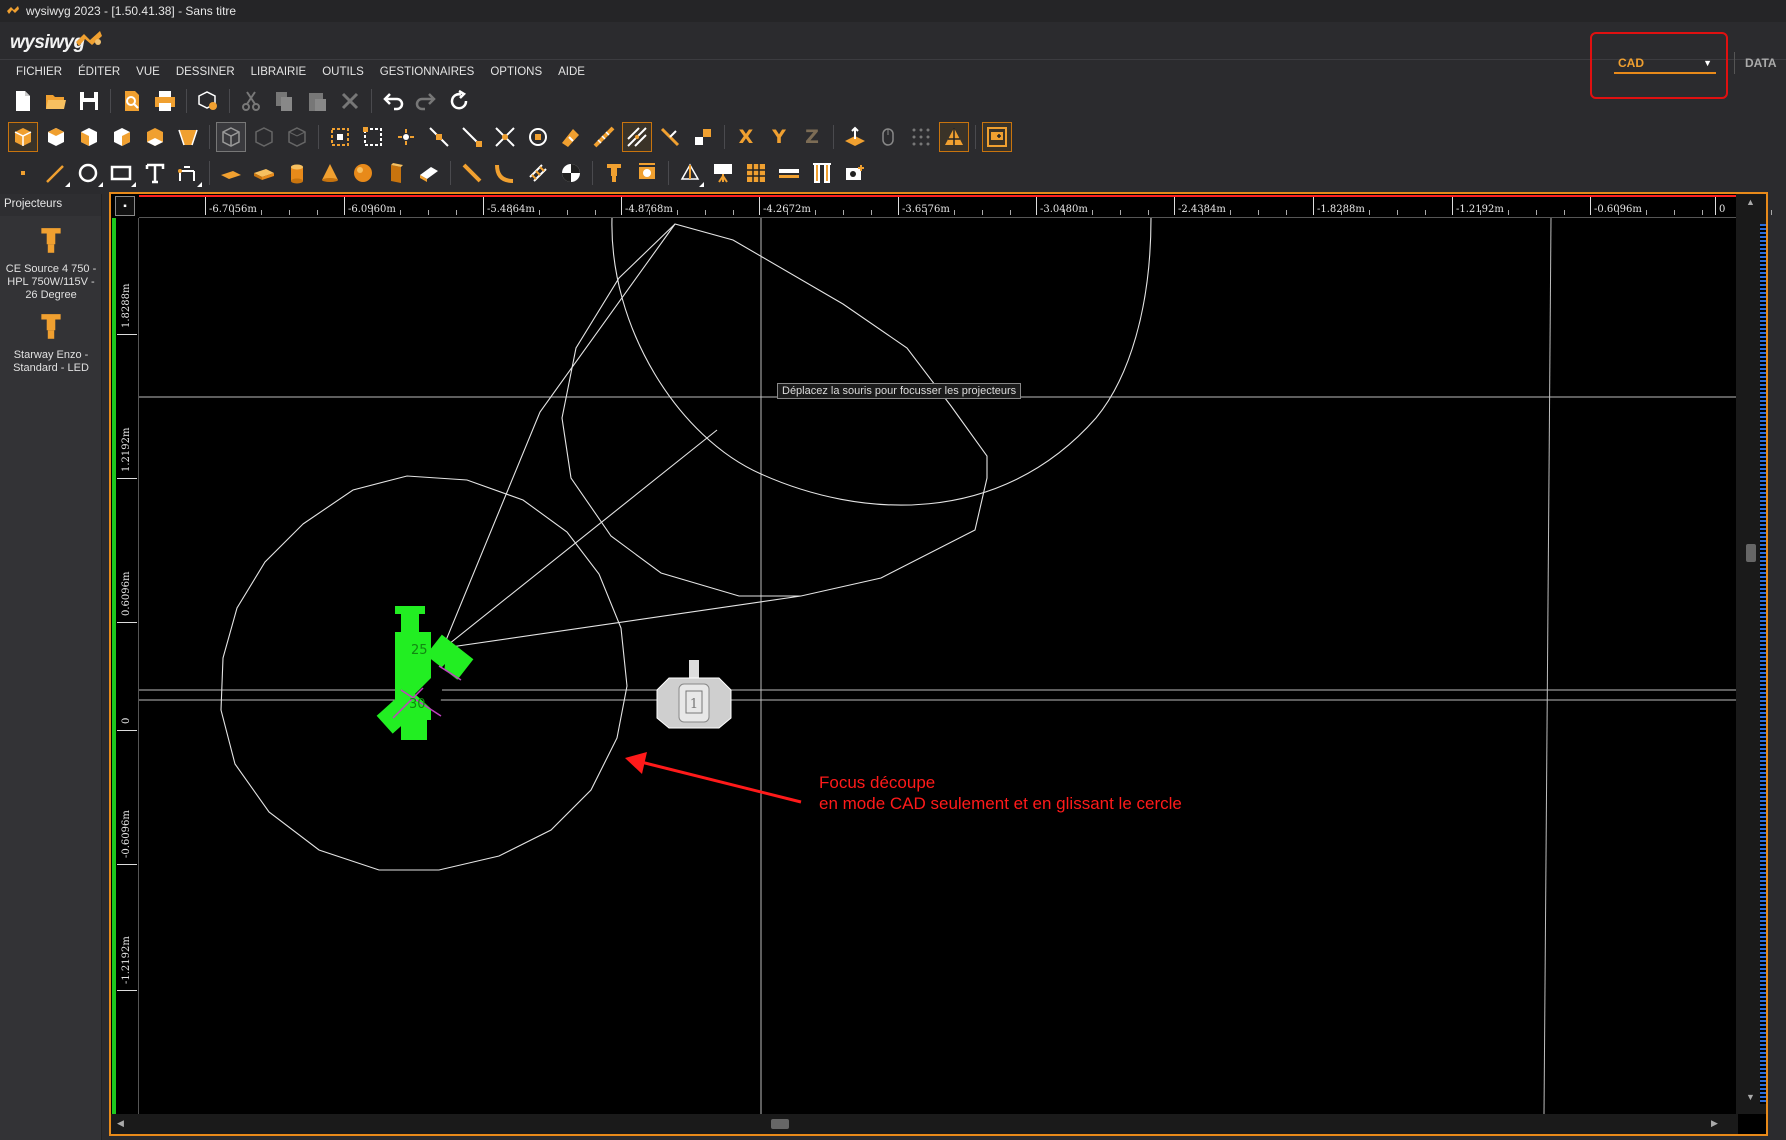  I want to click on cut-button, so click(251, 101).